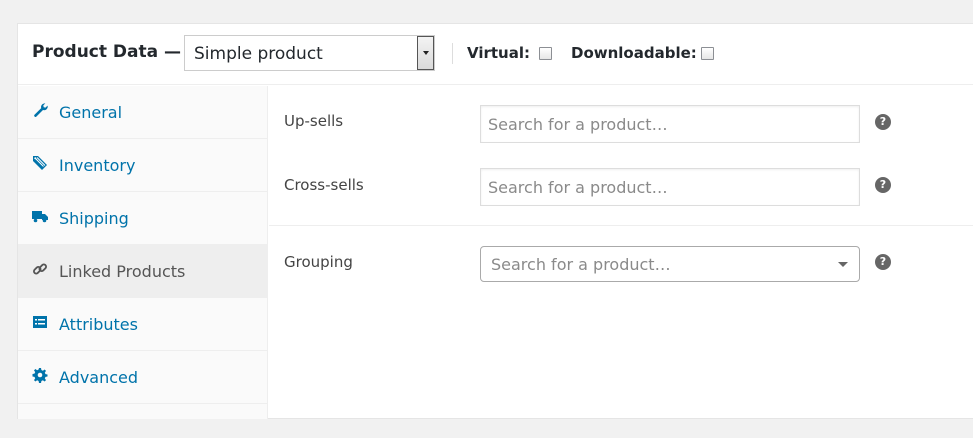 The width and height of the screenshot is (973, 438). Describe the element at coordinates (142, 165) in the screenshot. I see `tab-inventory: Inventory` at that location.